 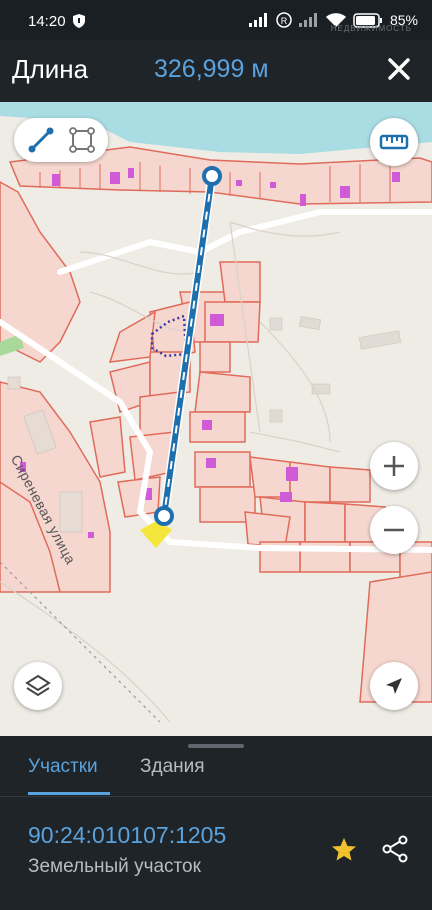 What do you see at coordinates (257, 20) in the screenshot?
I see `signal-icon` at bounding box center [257, 20].